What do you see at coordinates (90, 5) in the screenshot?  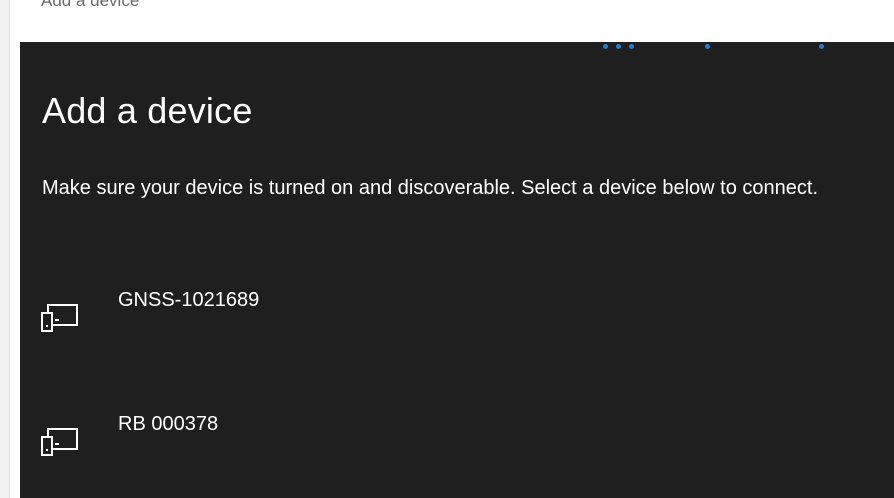 I see `window-title: Add a device` at bounding box center [90, 5].